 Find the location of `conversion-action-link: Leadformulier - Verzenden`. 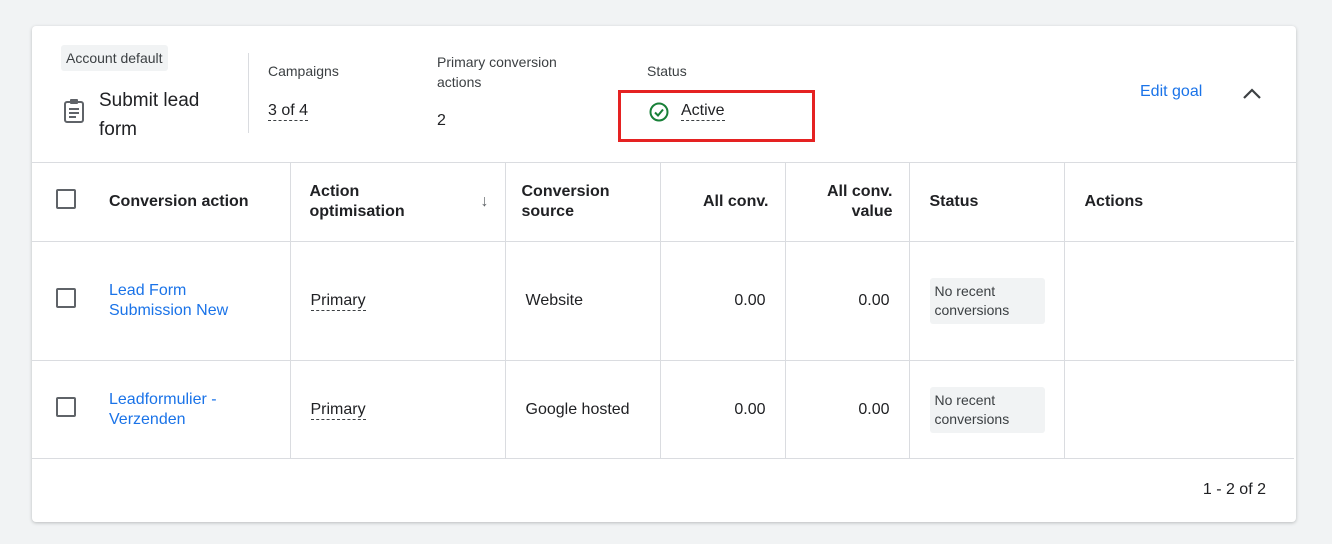

conversion-action-link: Leadformulier - Verzenden is located at coordinates (163, 409).